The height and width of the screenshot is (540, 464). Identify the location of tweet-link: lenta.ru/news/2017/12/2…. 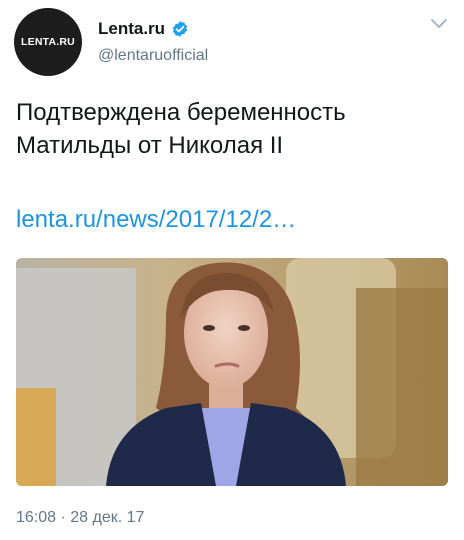
(156, 220).